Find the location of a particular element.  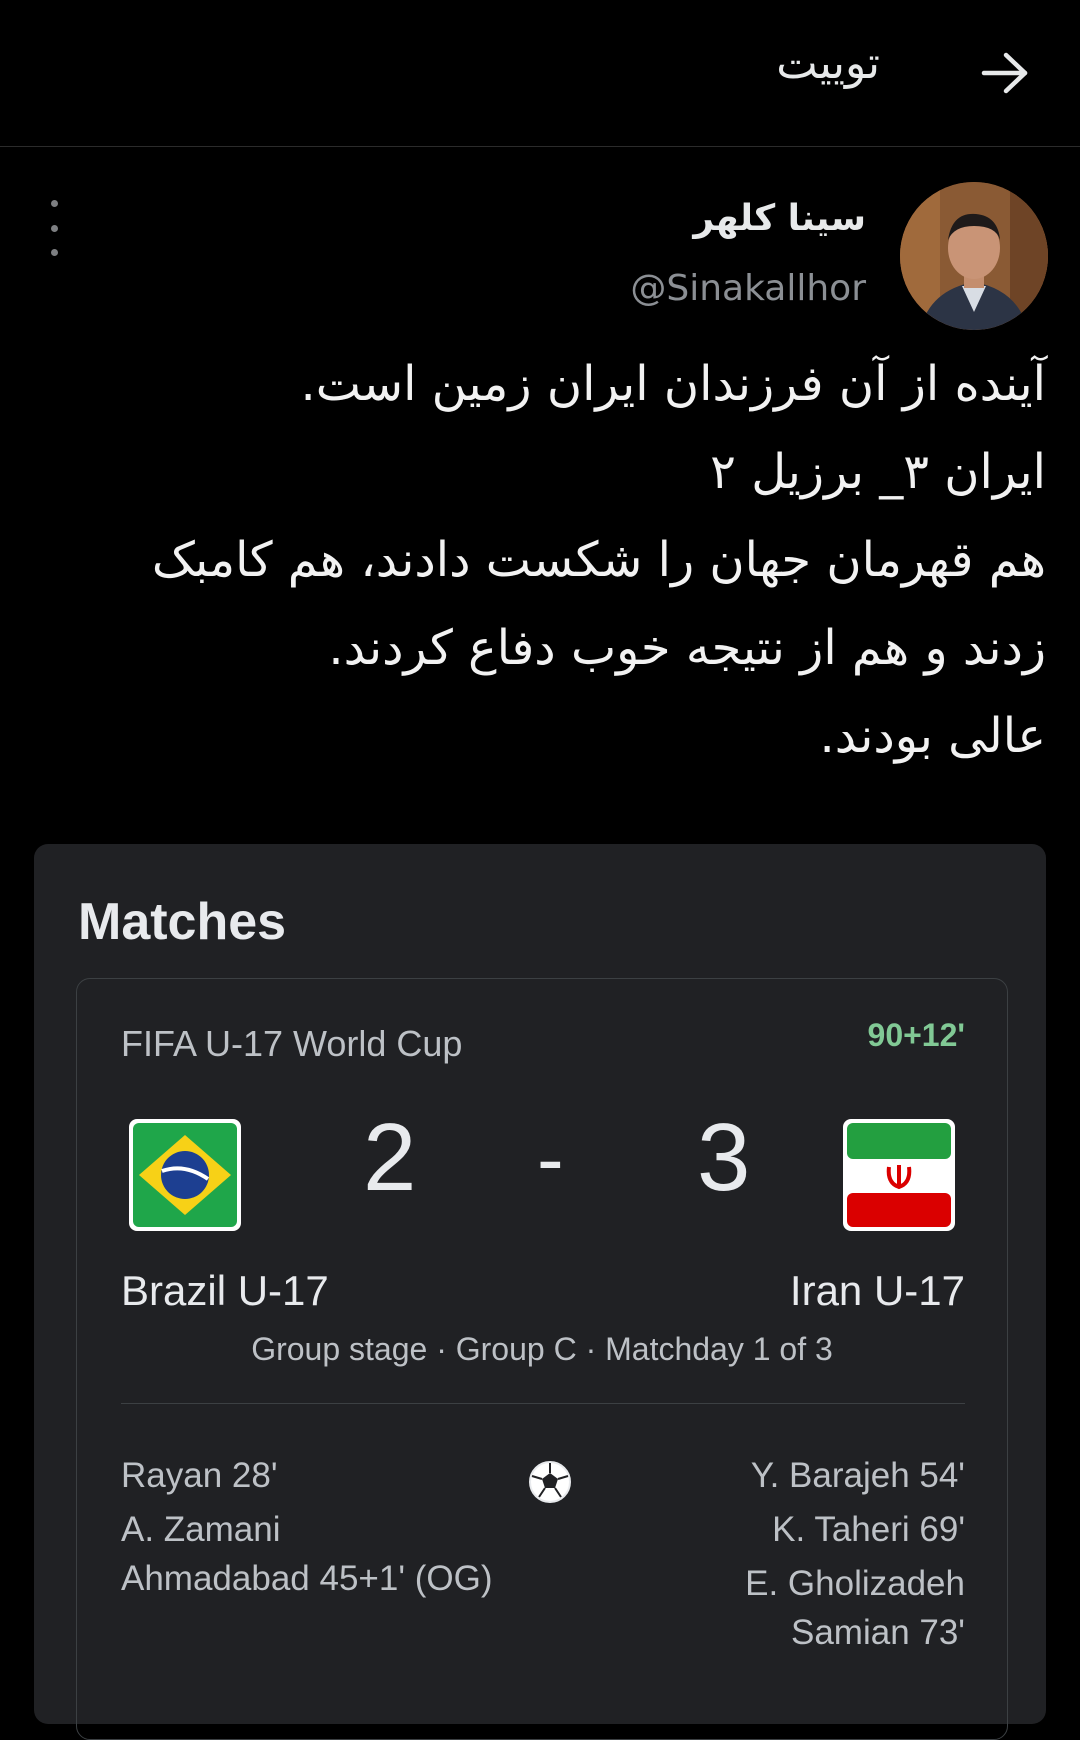

scorer: K. Taheri 69' is located at coordinates (868, 1529).